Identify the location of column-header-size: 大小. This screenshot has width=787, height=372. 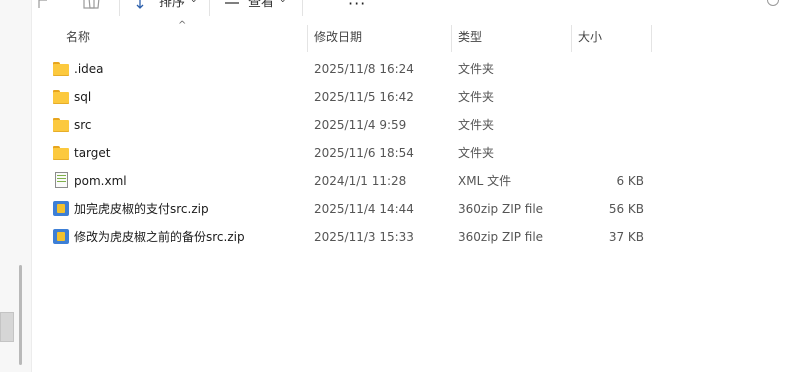
(590, 37).